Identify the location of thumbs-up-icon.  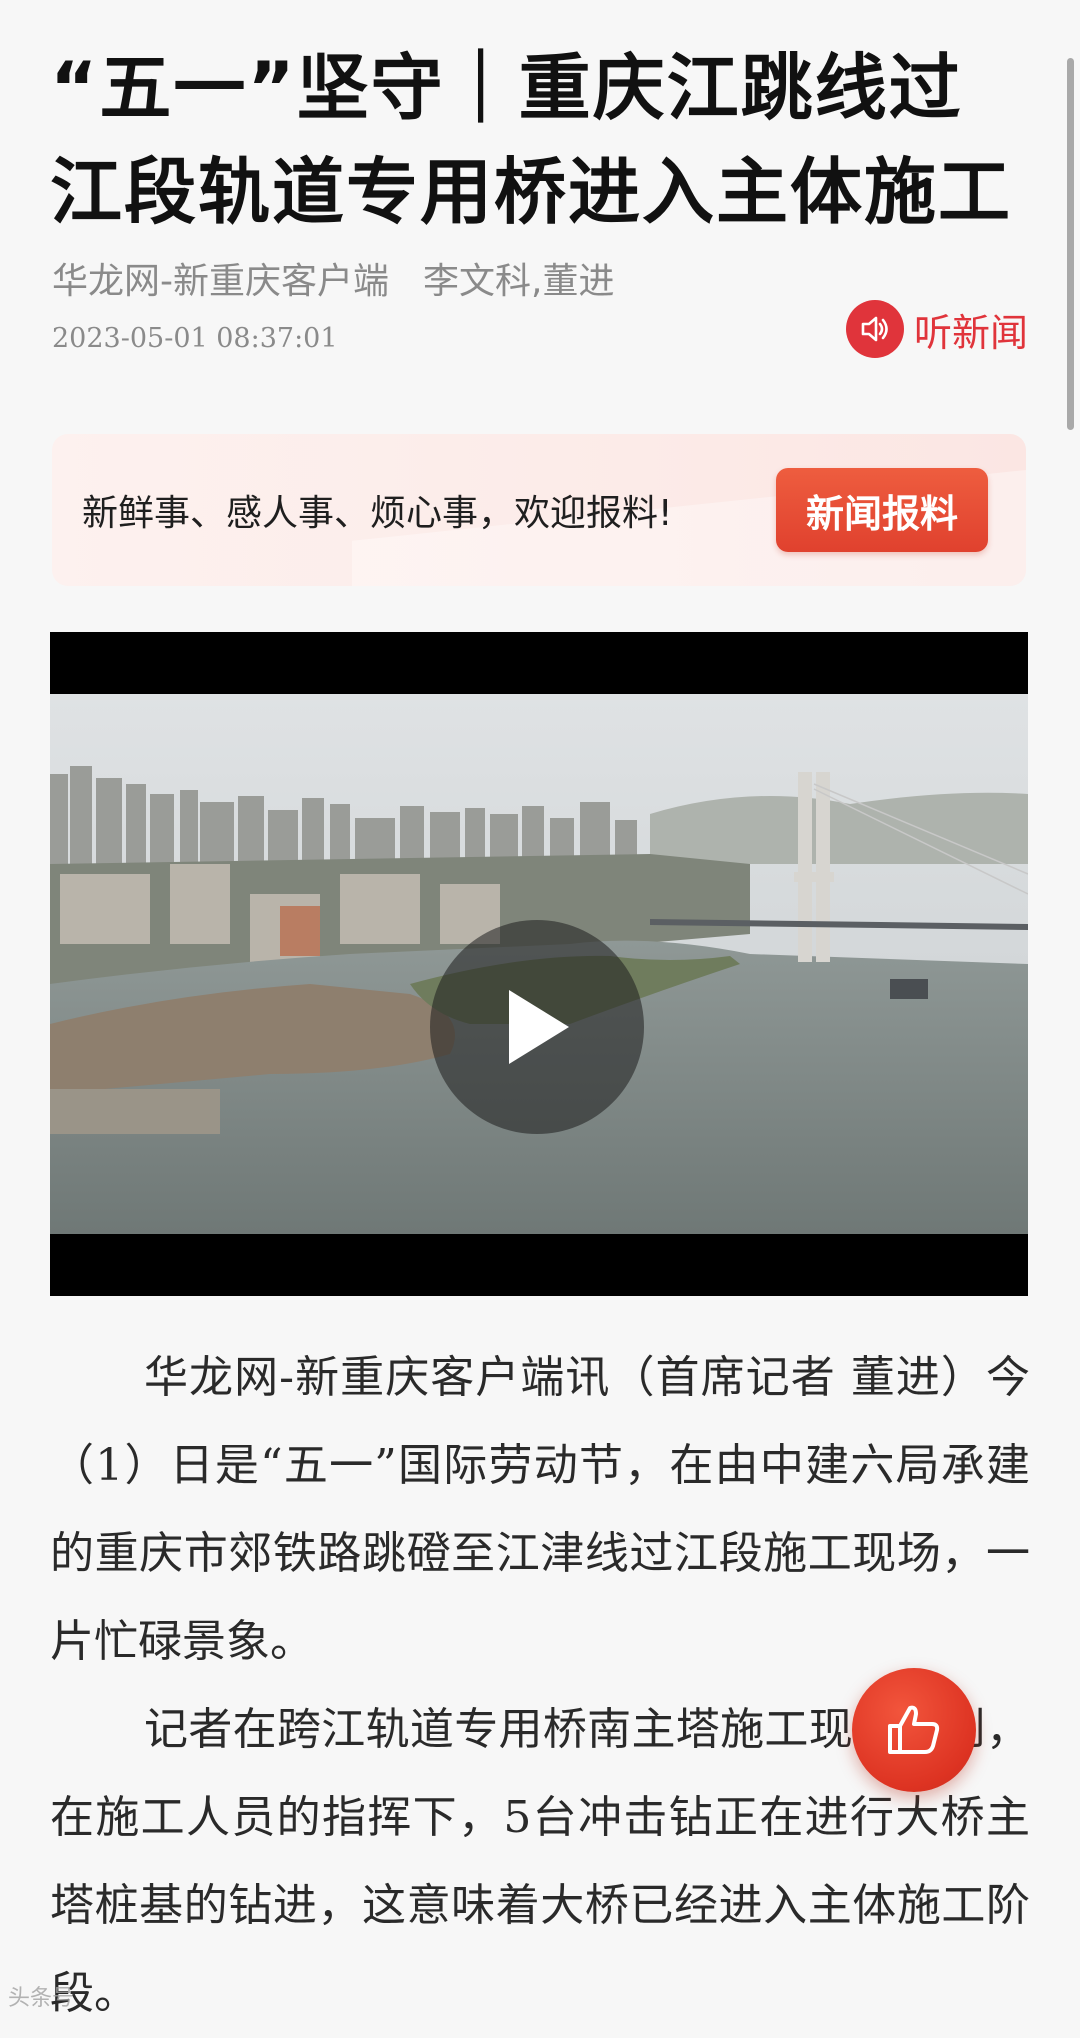
(914, 1729).